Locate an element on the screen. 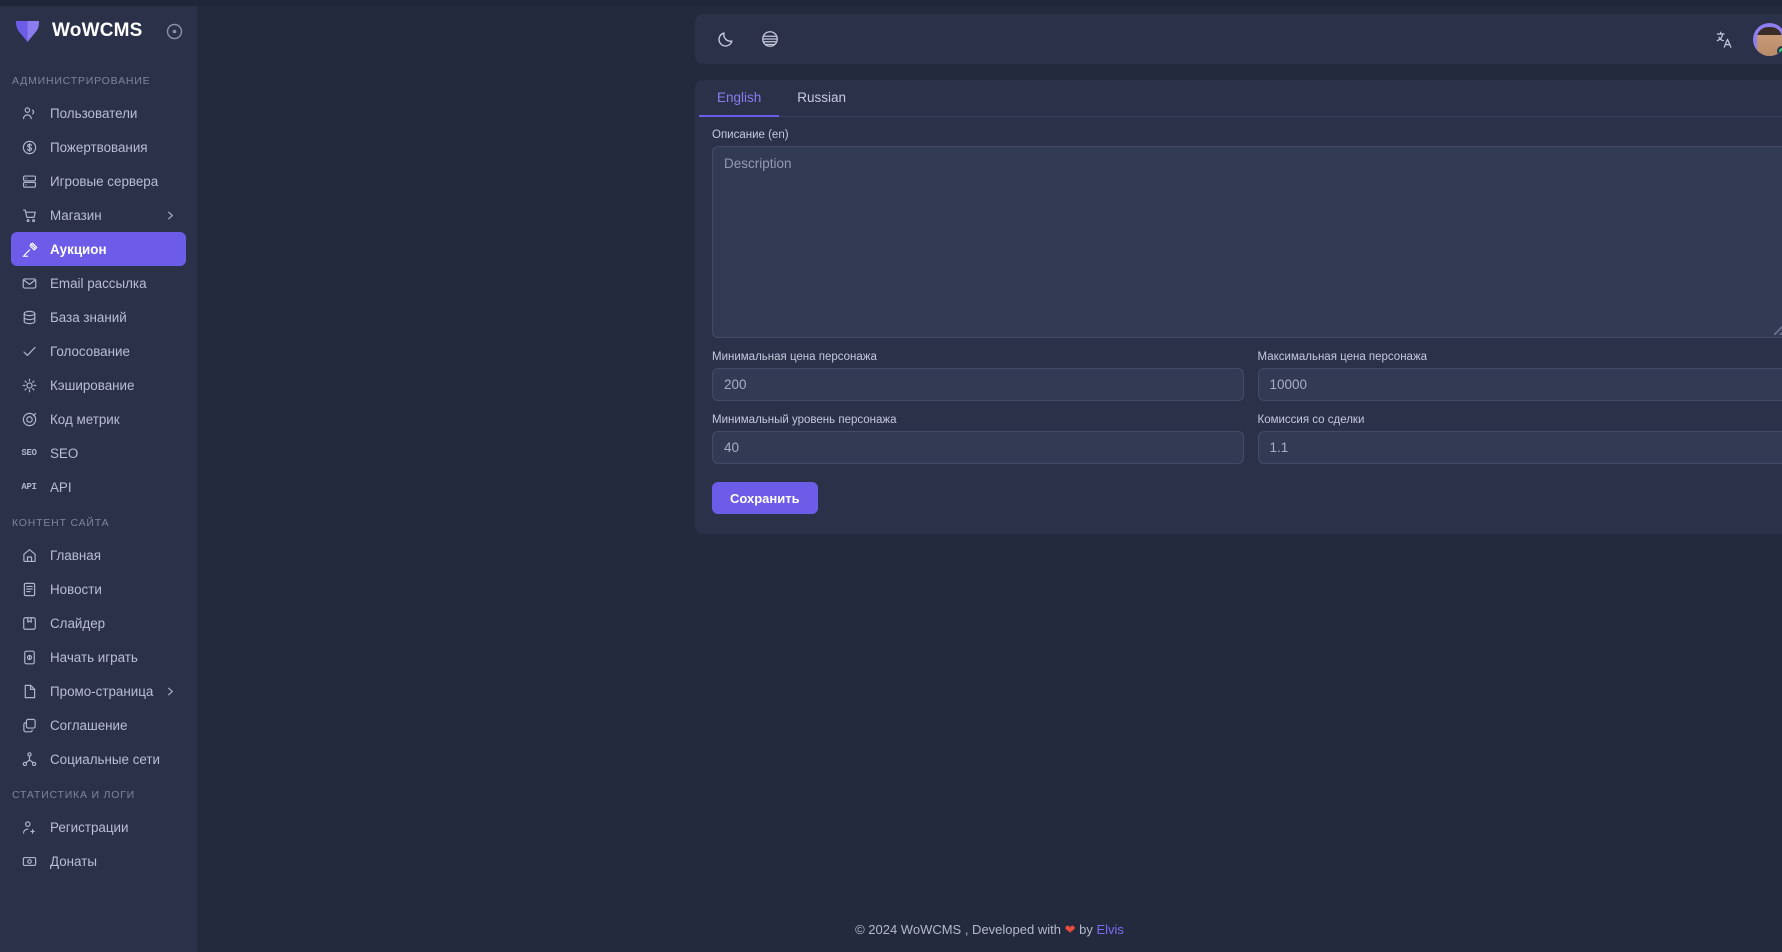  sidebar-item-label: Пользователи is located at coordinates (94, 113).